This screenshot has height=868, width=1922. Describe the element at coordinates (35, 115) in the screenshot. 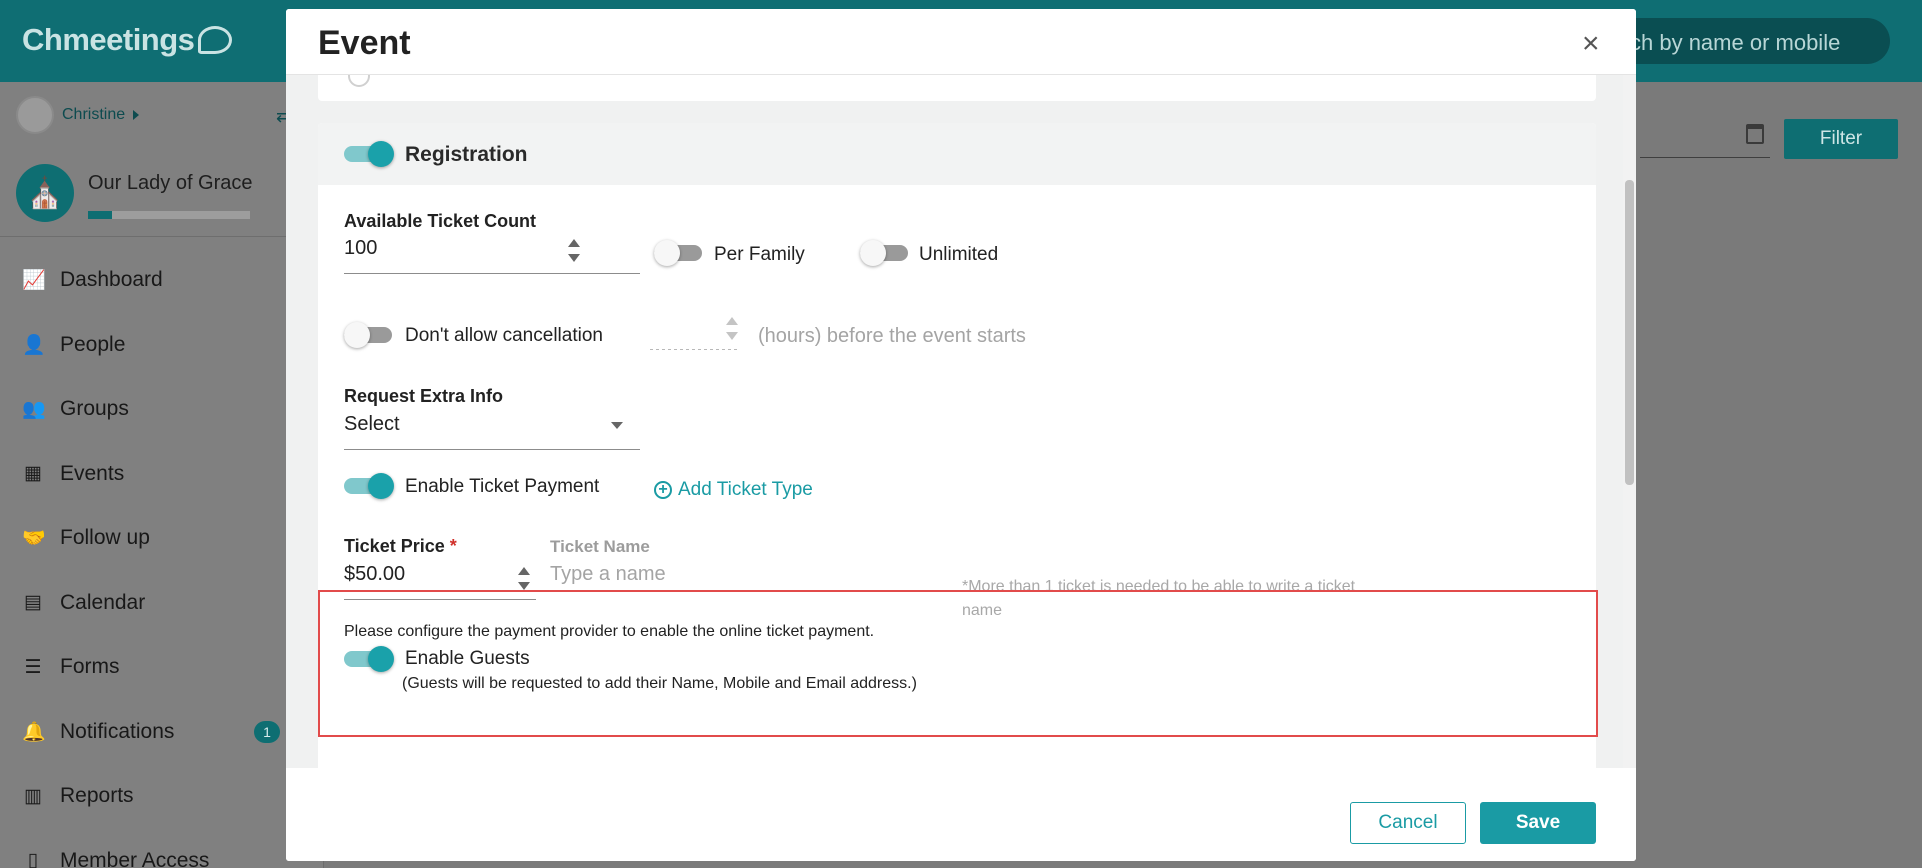

I see `avatar` at that location.